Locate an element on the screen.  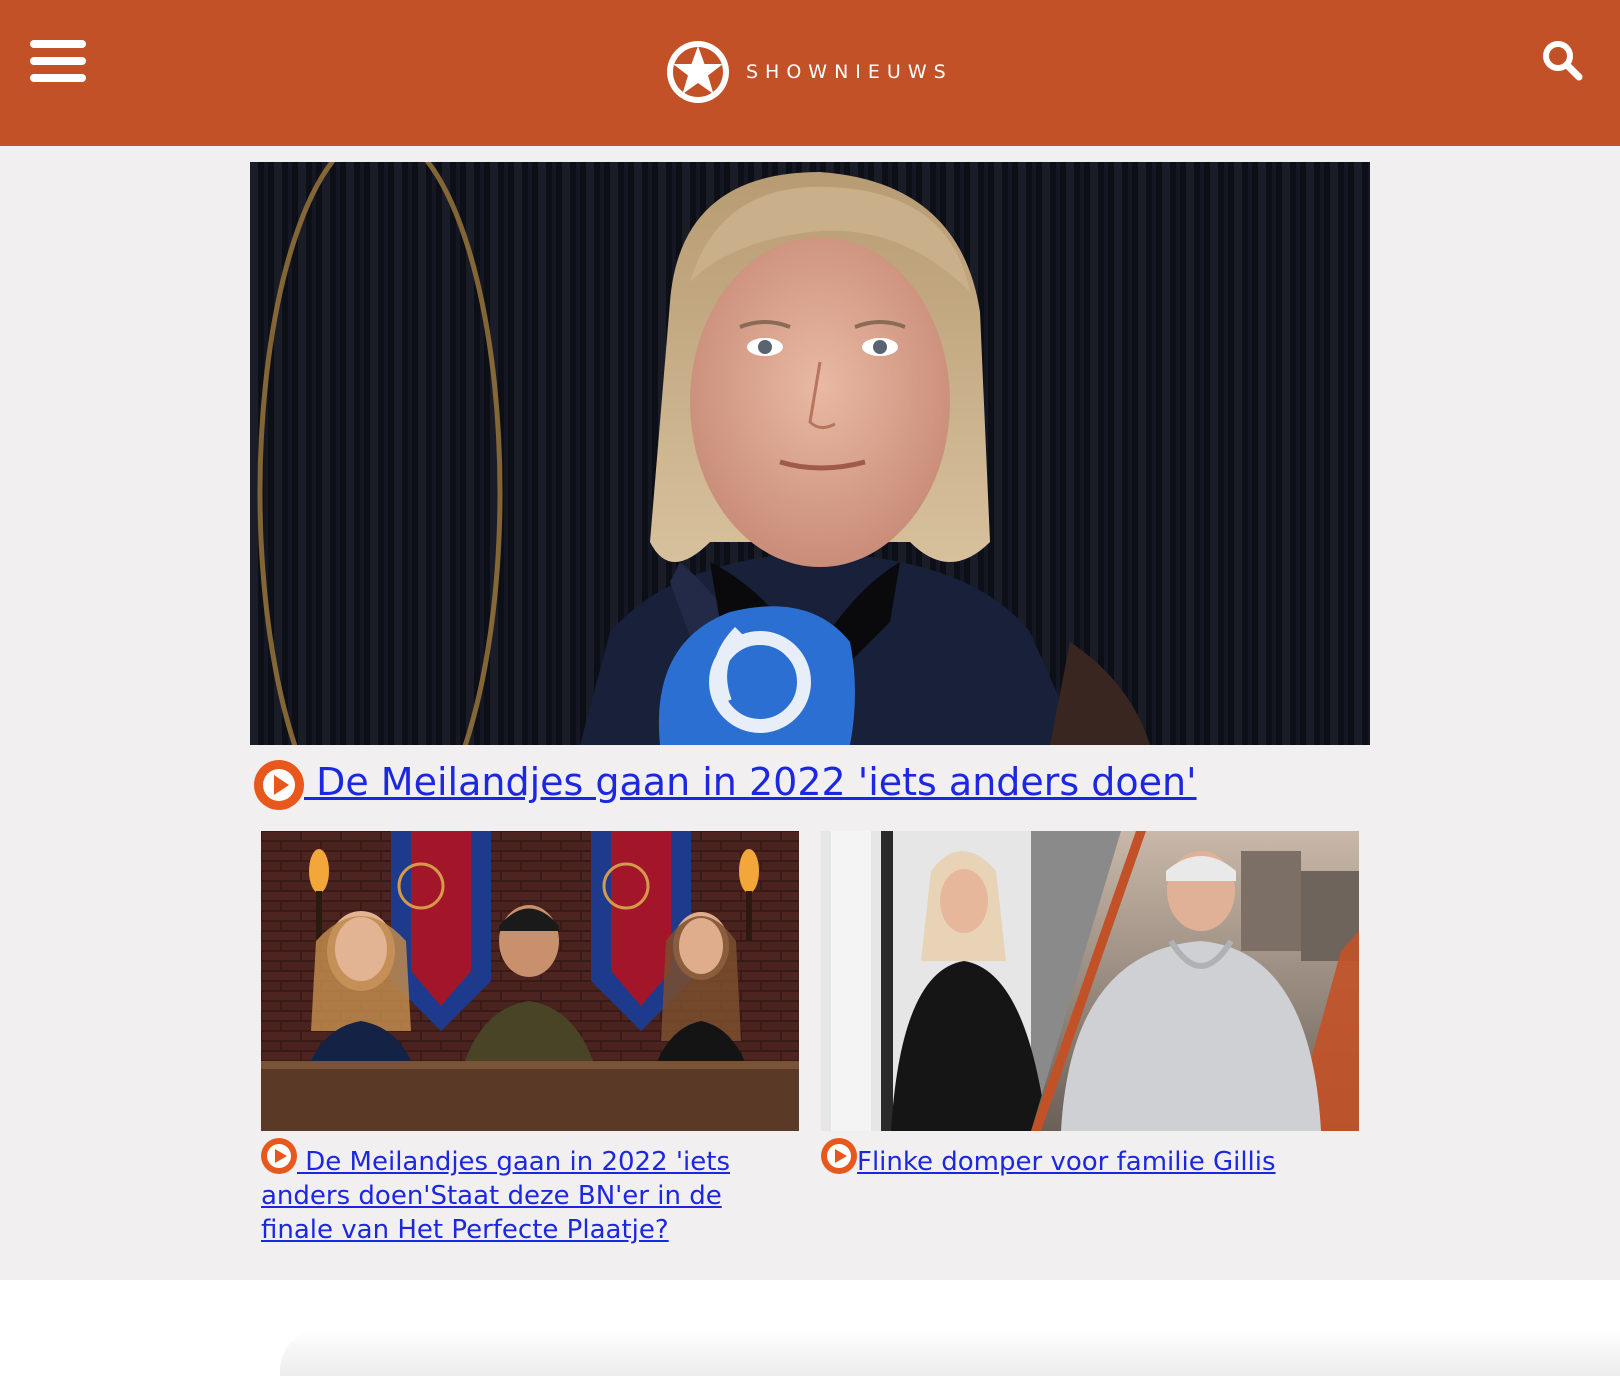
bottom-shadow is located at coordinates (950, 1353).